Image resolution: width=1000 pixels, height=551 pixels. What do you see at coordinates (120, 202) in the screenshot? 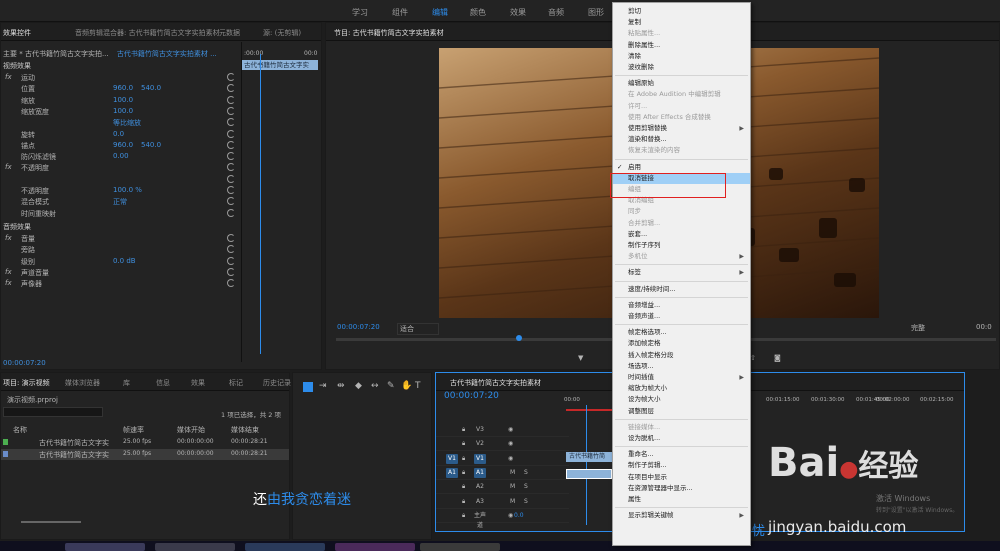
I see `property-value-1: 正常` at bounding box center [120, 202].